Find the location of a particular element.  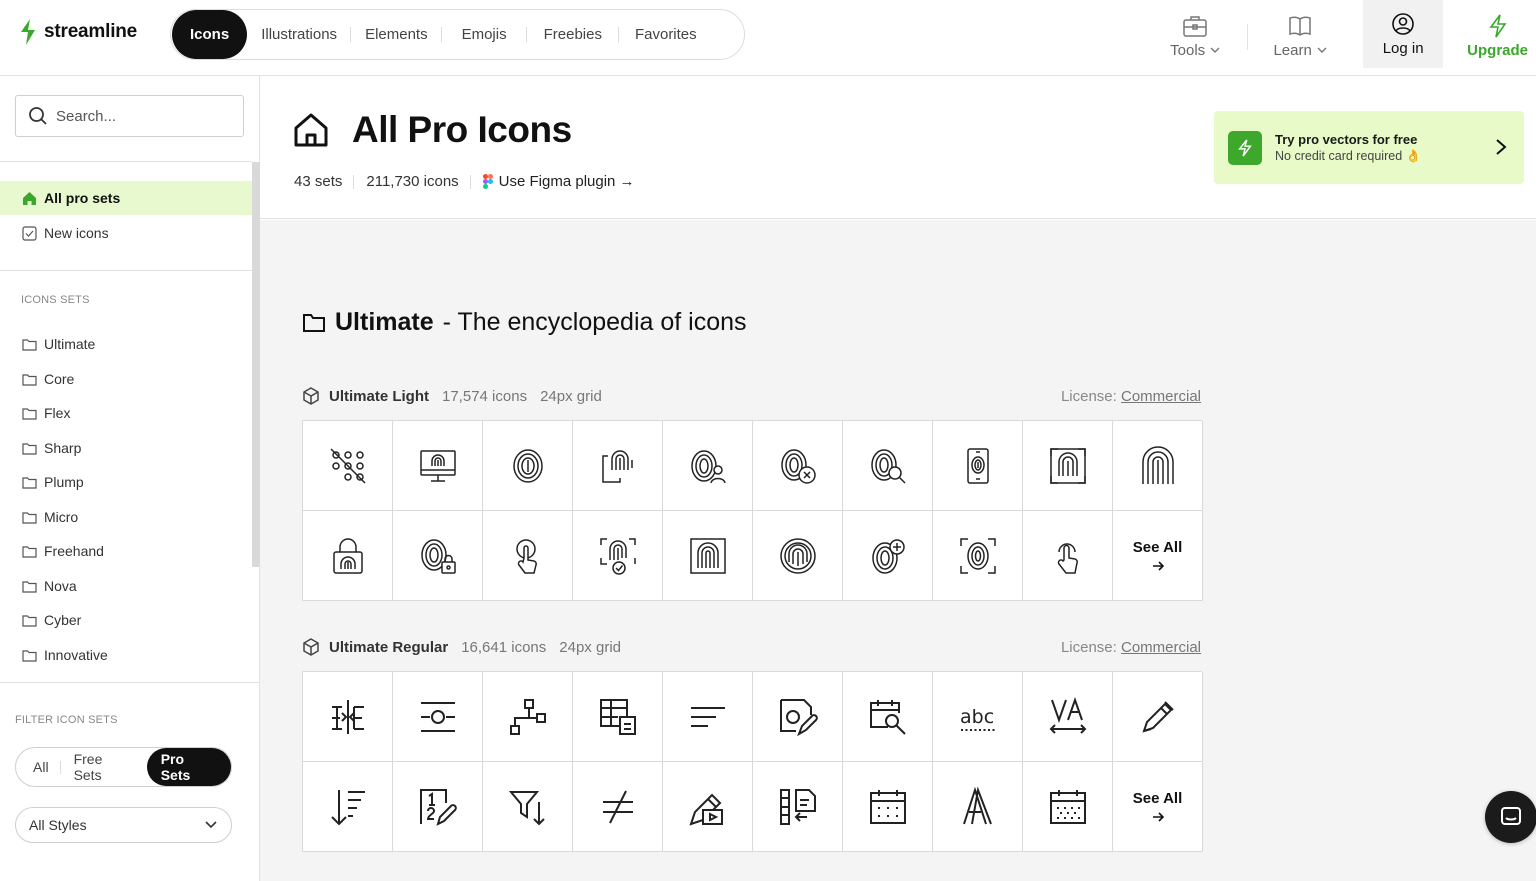

style-select-value: All Styles is located at coordinates (58, 825).